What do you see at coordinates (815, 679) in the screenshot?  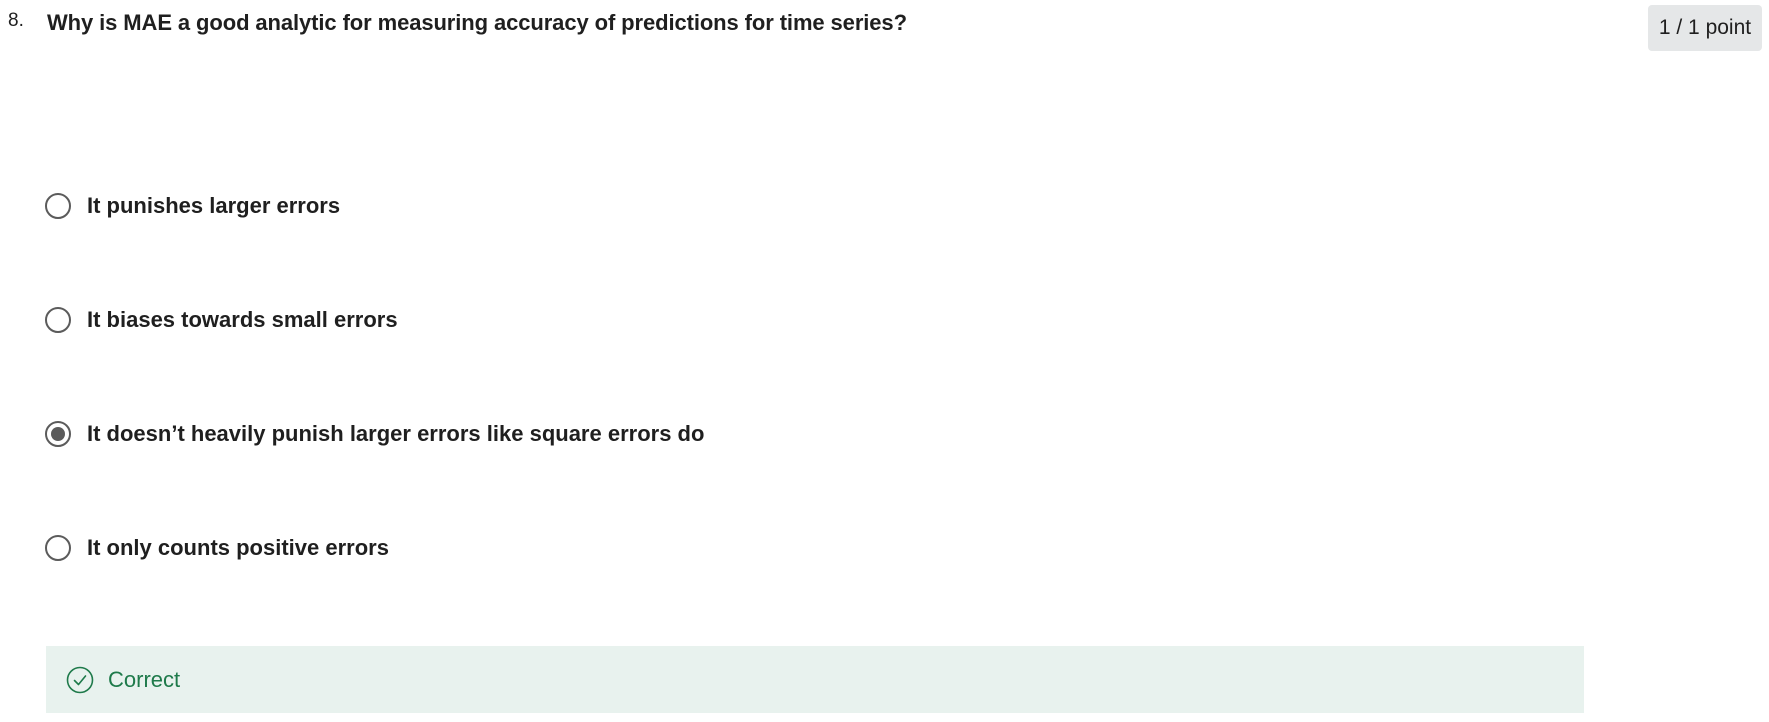 I see `feedback-banner: Correct` at bounding box center [815, 679].